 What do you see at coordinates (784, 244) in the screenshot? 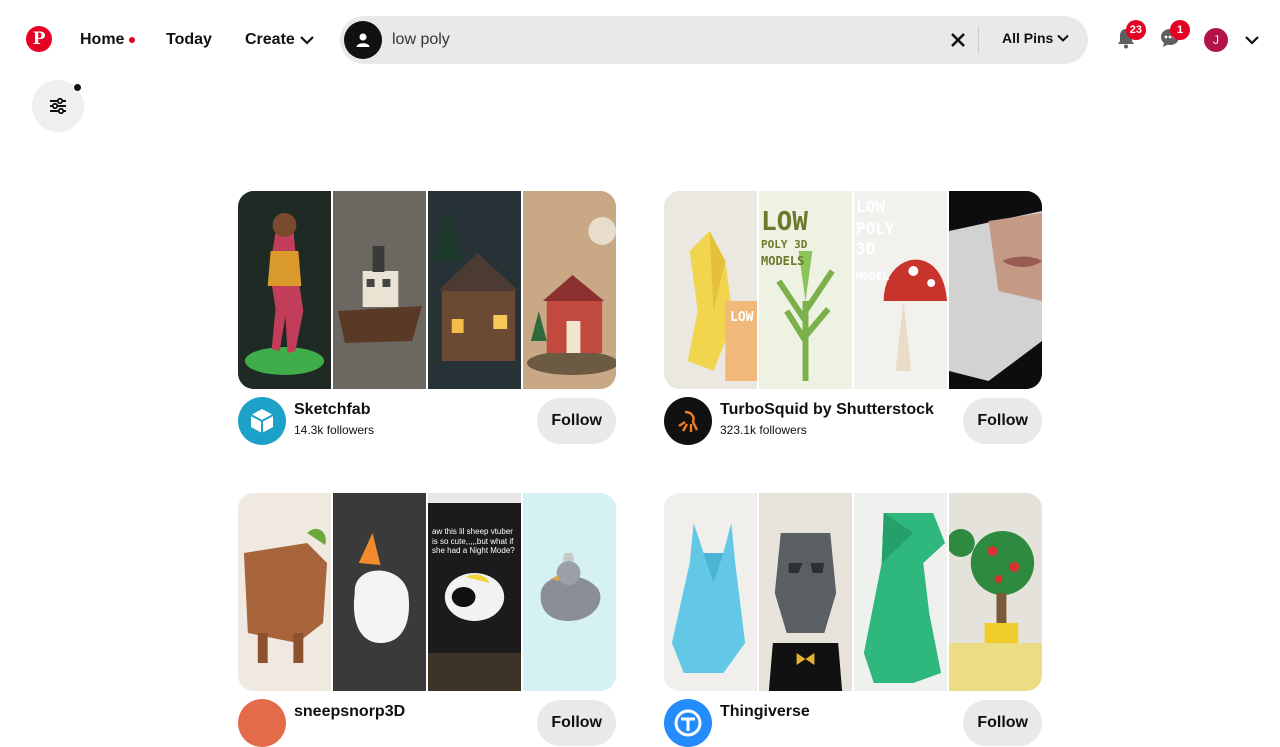
I see `low-poly-subtitle: POLY 3D` at bounding box center [784, 244].